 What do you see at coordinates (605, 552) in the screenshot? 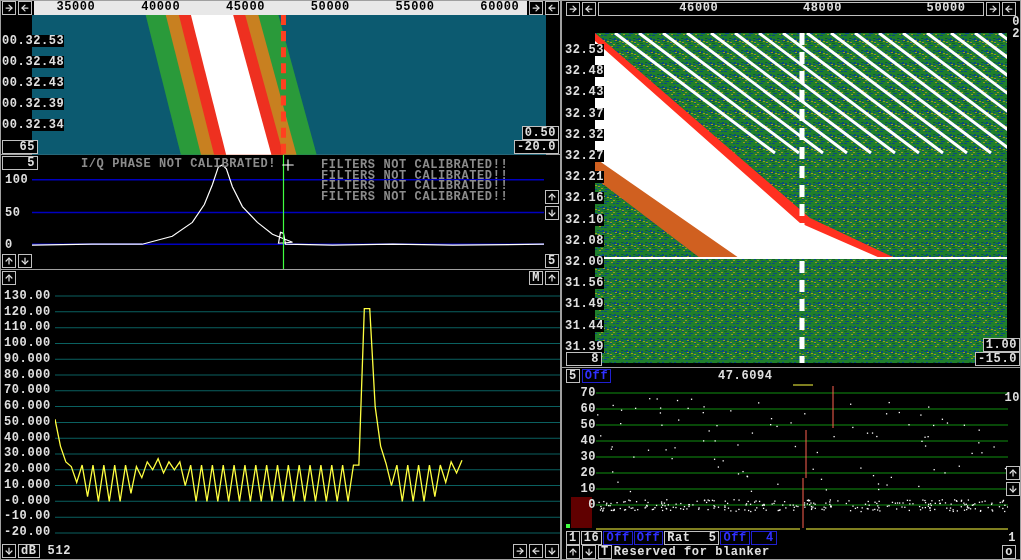
I see `text-button: T` at bounding box center [605, 552].